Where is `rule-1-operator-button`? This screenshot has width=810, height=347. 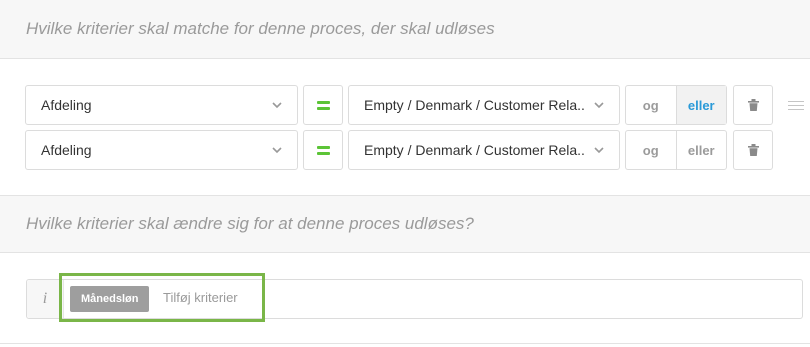 rule-1-operator-button is located at coordinates (323, 105).